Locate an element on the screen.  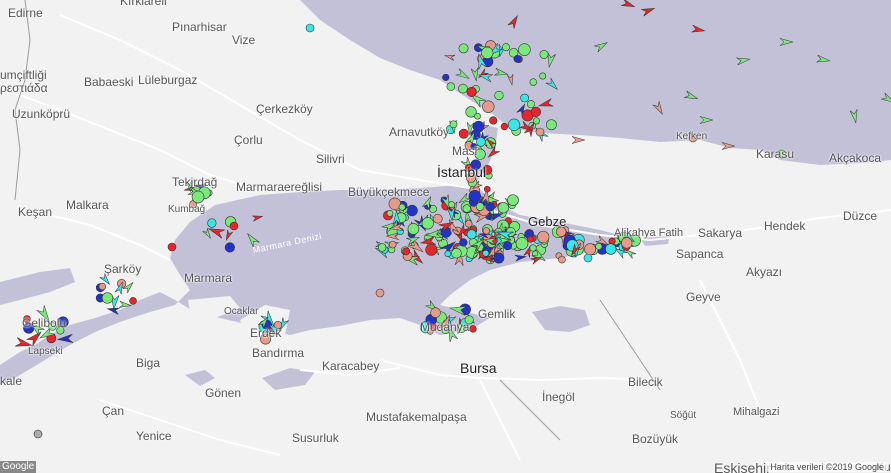
city-label-umciftligi: umçiftliği is located at coordinates (23, 75).